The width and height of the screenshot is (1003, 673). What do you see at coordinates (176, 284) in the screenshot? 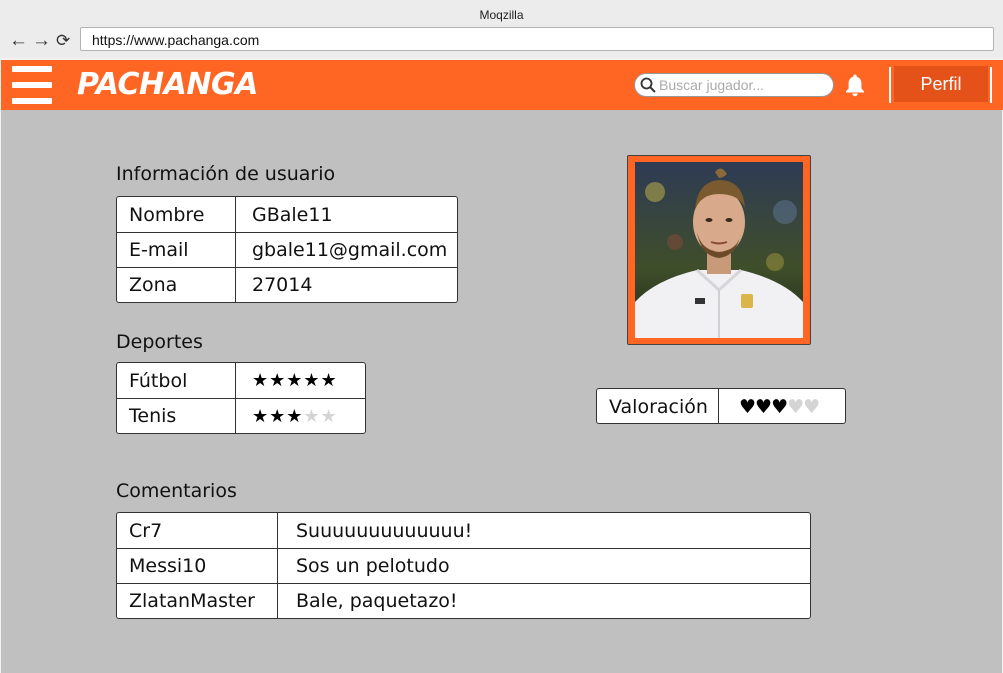
I see `field-label: Zona` at bounding box center [176, 284].